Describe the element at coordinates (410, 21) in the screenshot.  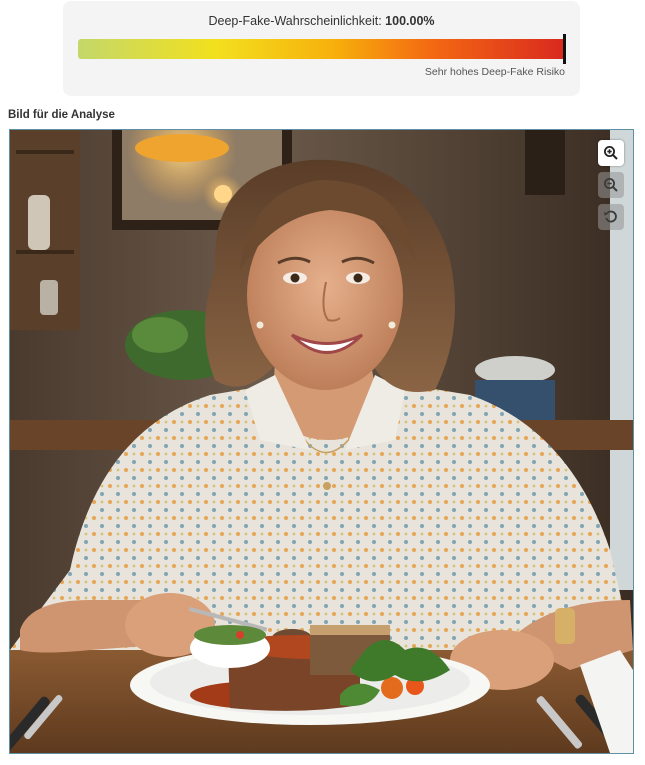
I see `score-value: 100.00%` at that location.